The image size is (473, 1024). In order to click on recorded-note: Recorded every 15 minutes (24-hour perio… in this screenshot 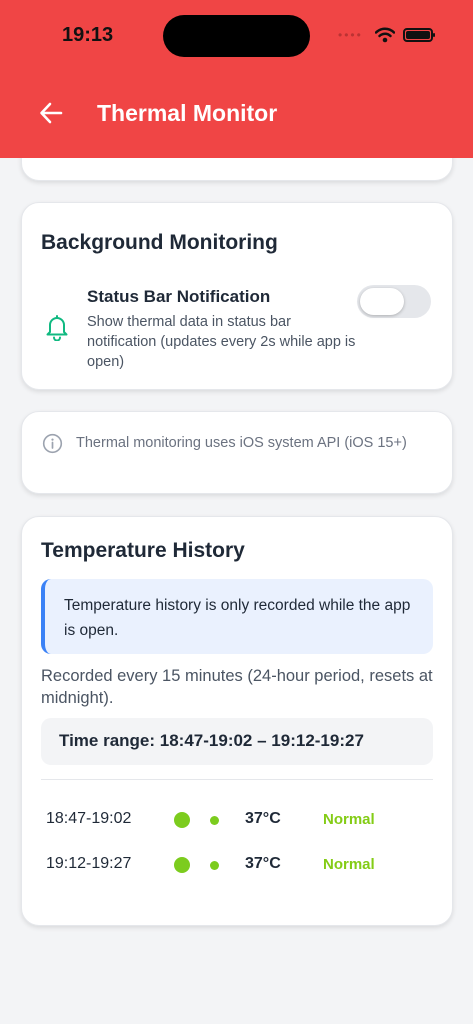, I will do `click(237, 687)`.